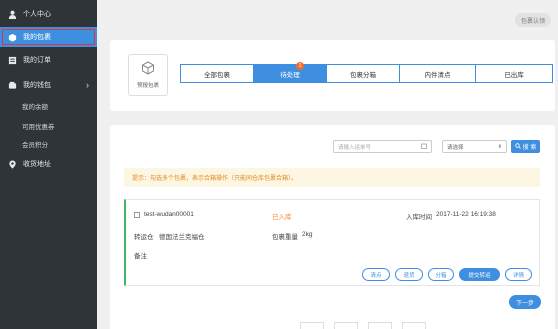  Describe the element at coordinates (35, 144) in the screenshot. I see `sidebar-subitem-points: 会员积分` at that location.